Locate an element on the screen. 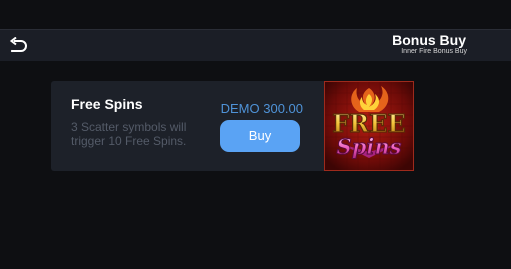  page-title: Bonus Buy is located at coordinates (429, 40).